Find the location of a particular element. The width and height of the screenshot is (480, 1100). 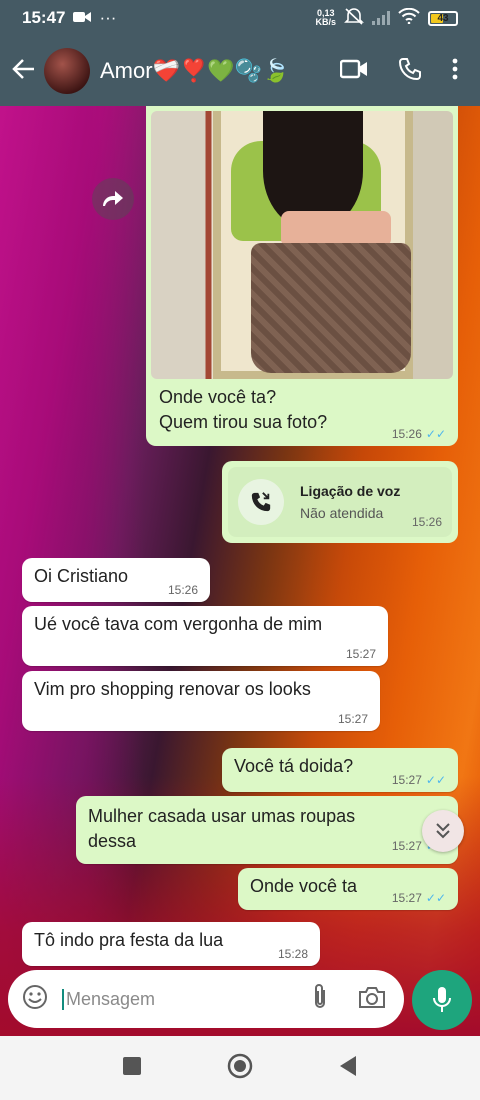

status-time: 15:47 is located at coordinates (44, 17).